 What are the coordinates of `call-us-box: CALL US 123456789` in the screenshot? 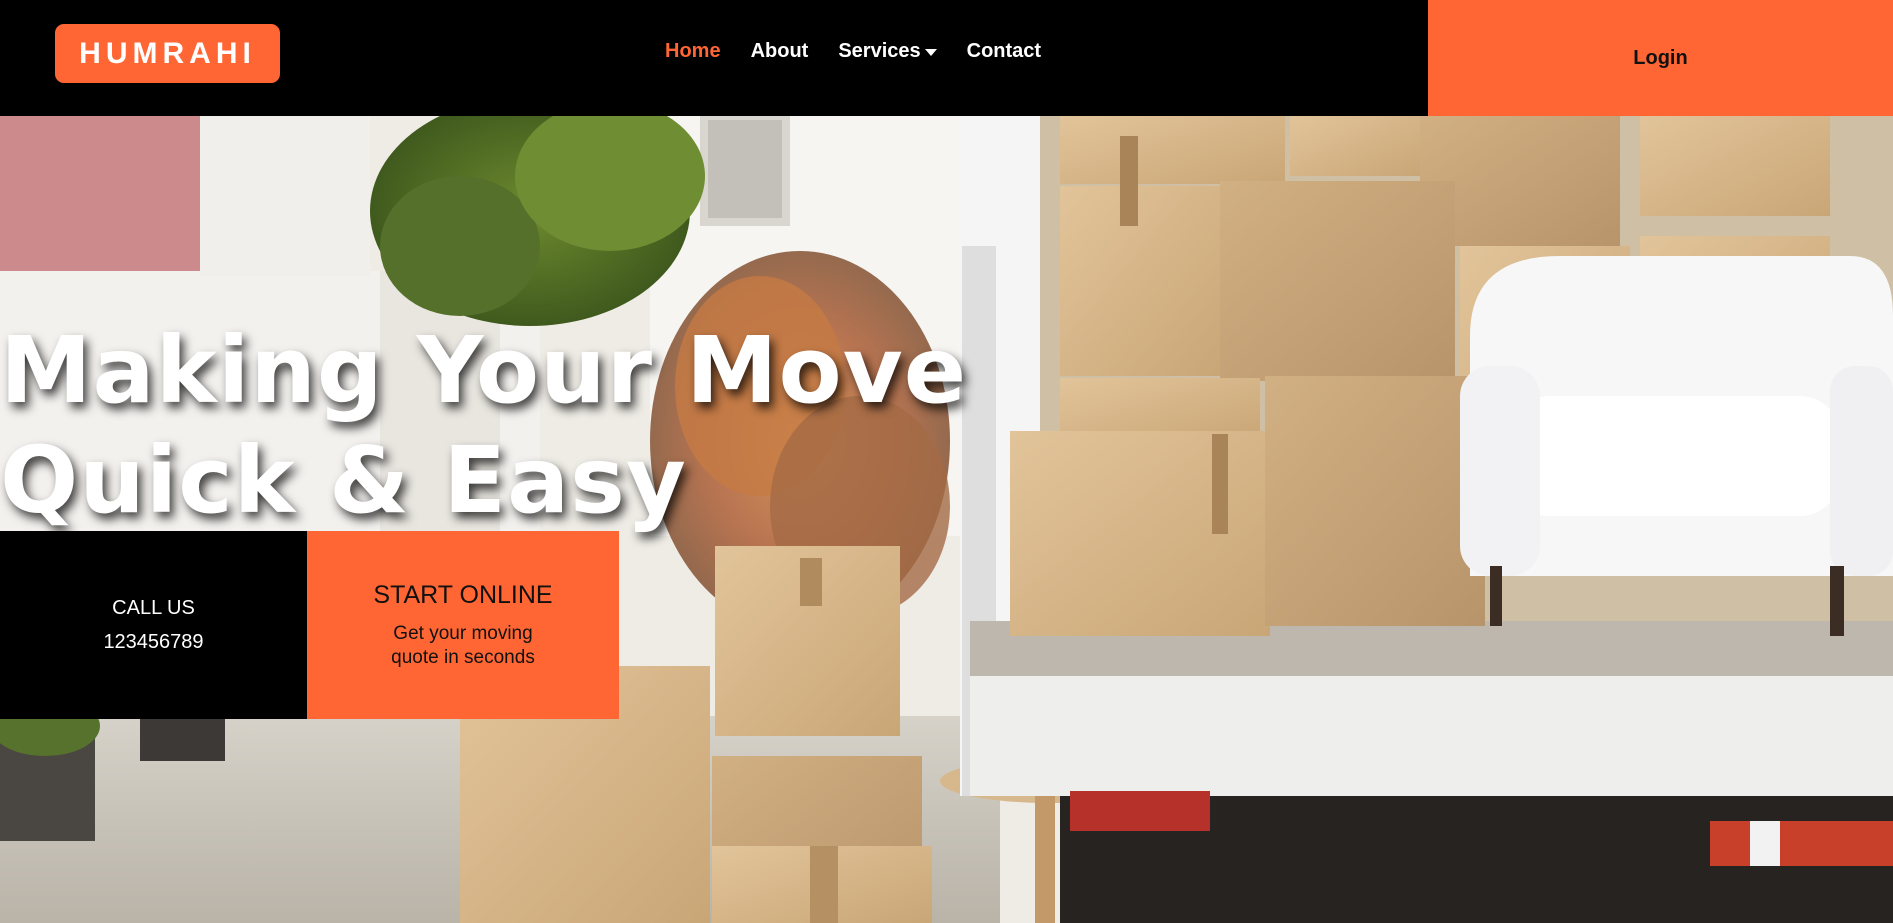 It's located at (153, 625).